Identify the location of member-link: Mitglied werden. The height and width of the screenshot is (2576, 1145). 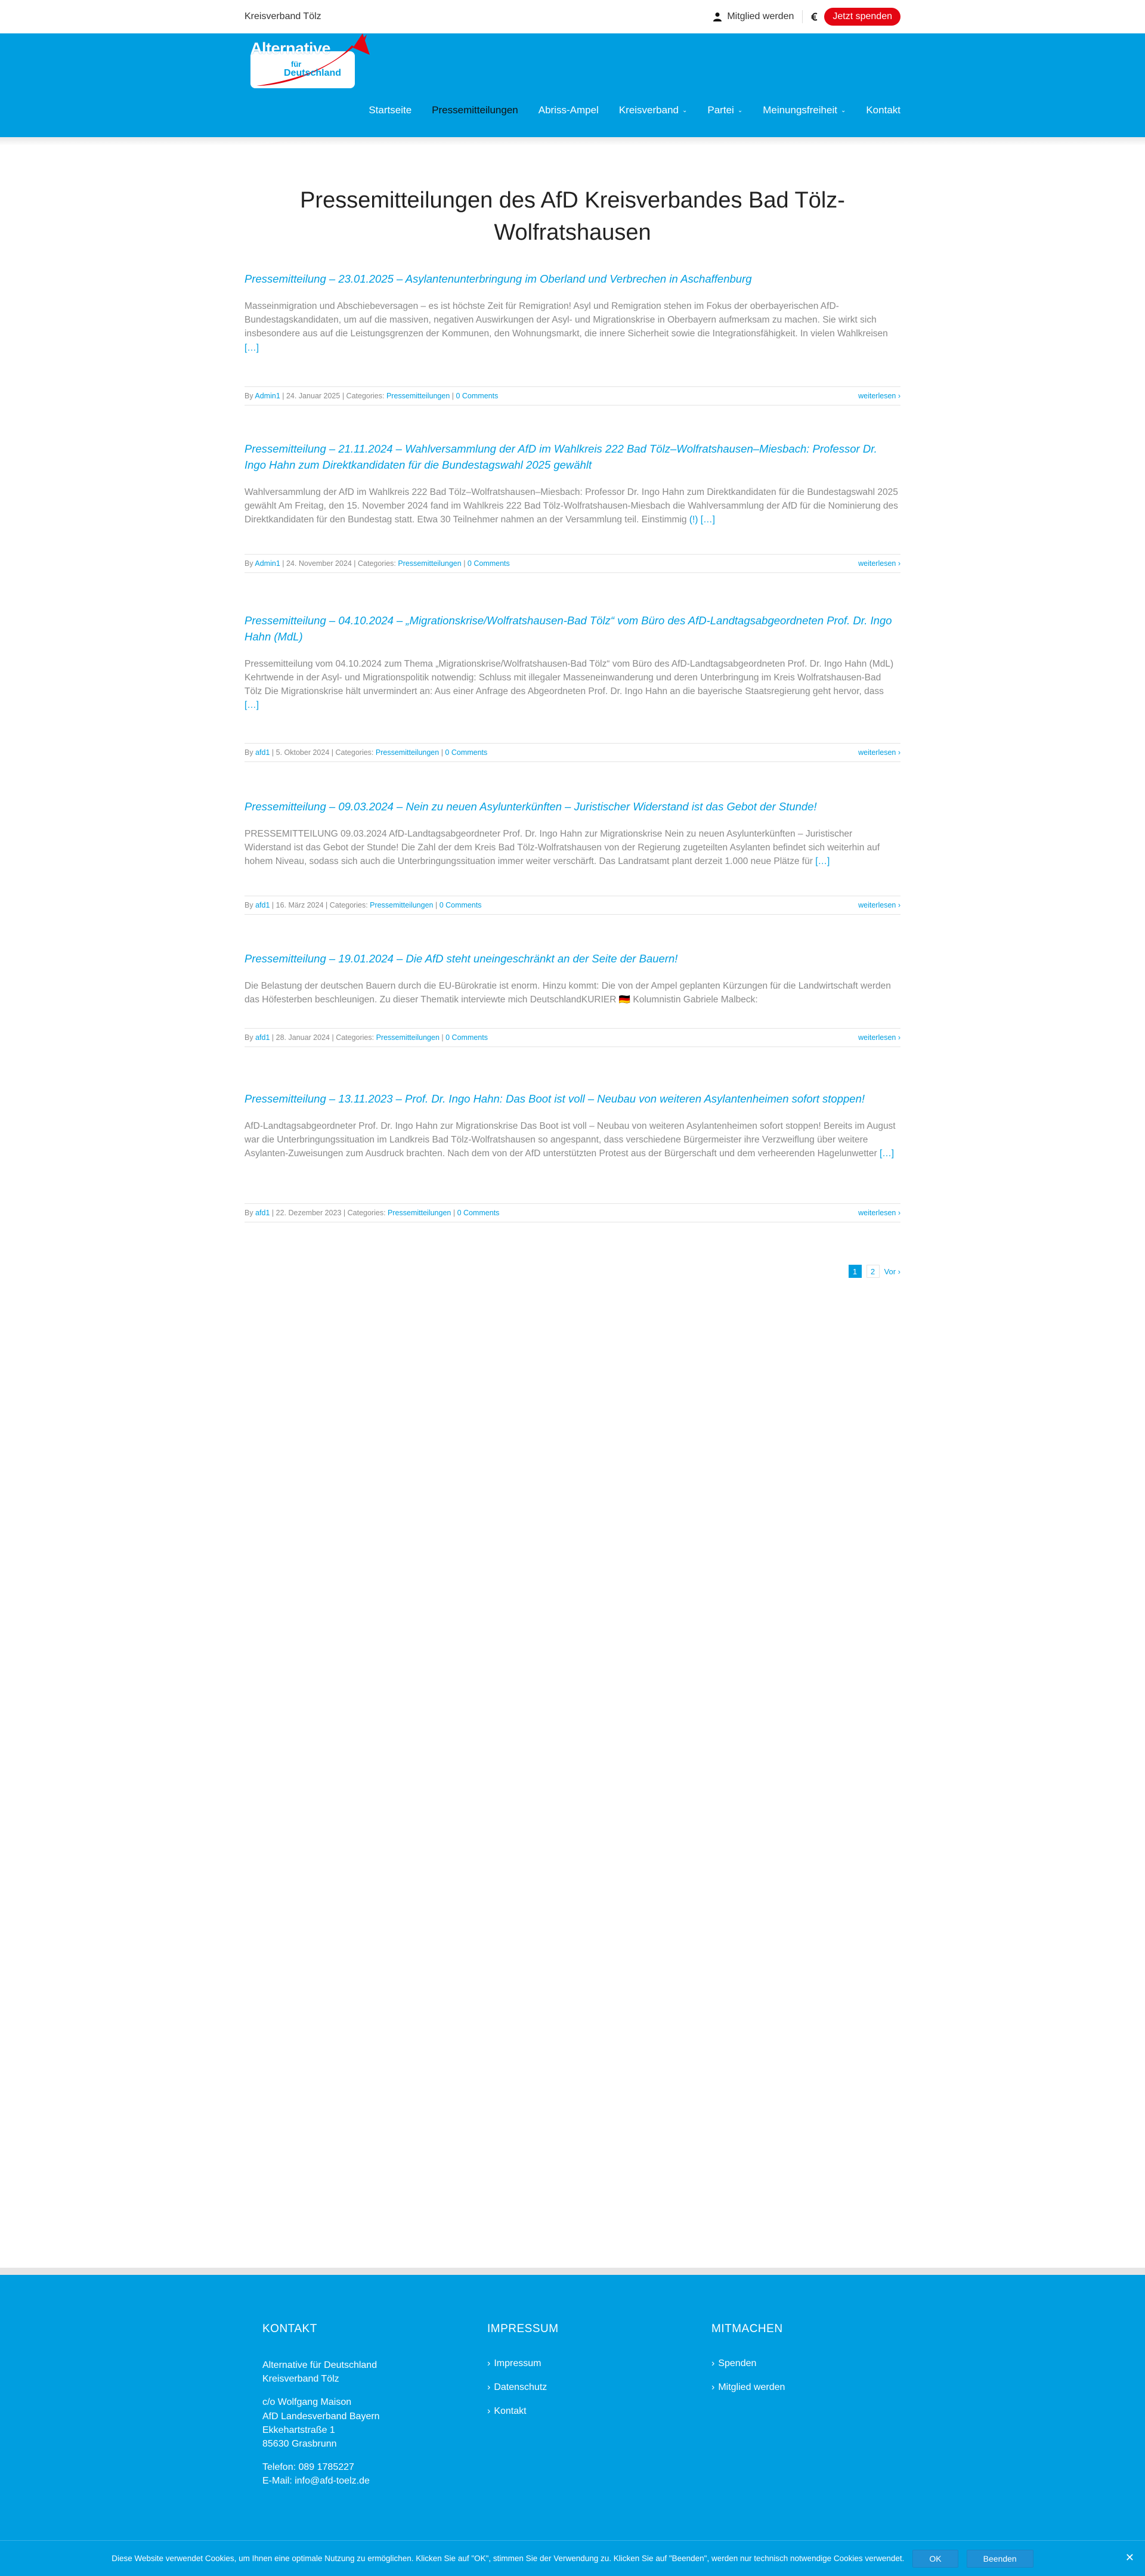
(753, 16).